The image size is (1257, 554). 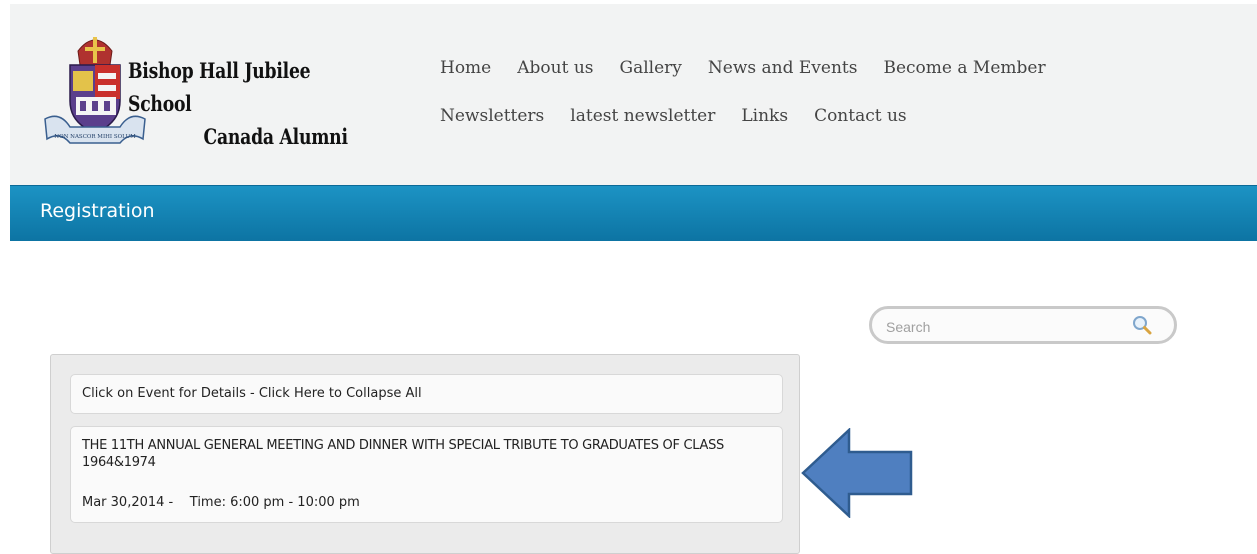 What do you see at coordinates (555, 68) in the screenshot?
I see `nav-about-us: About us` at bounding box center [555, 68].